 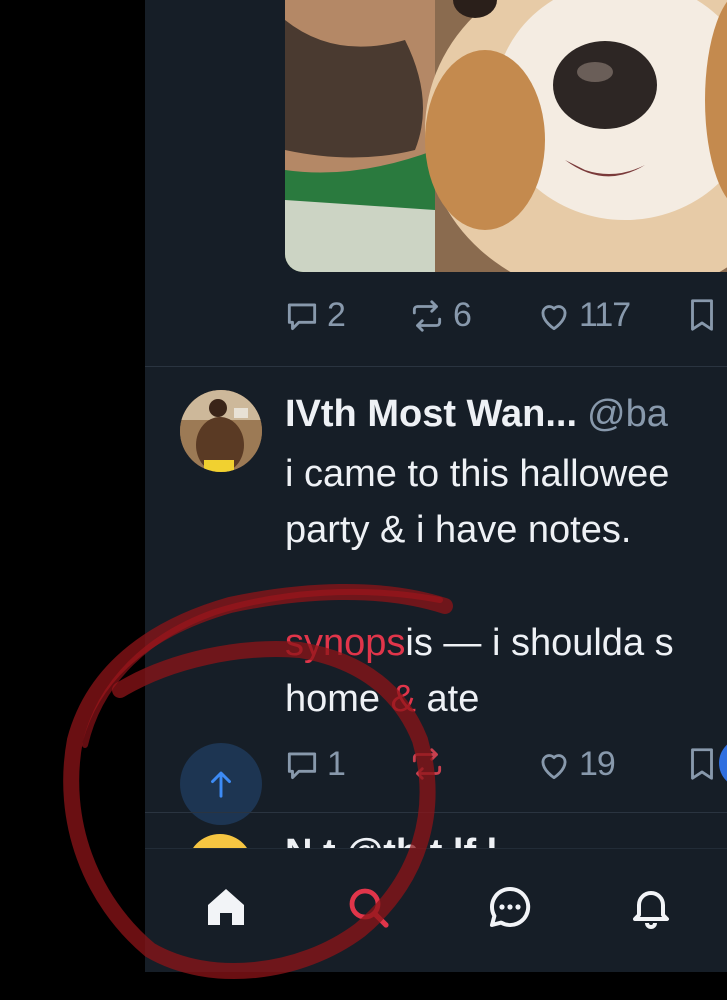 I want to click on bottom-nav, so click(x=436, y=910).